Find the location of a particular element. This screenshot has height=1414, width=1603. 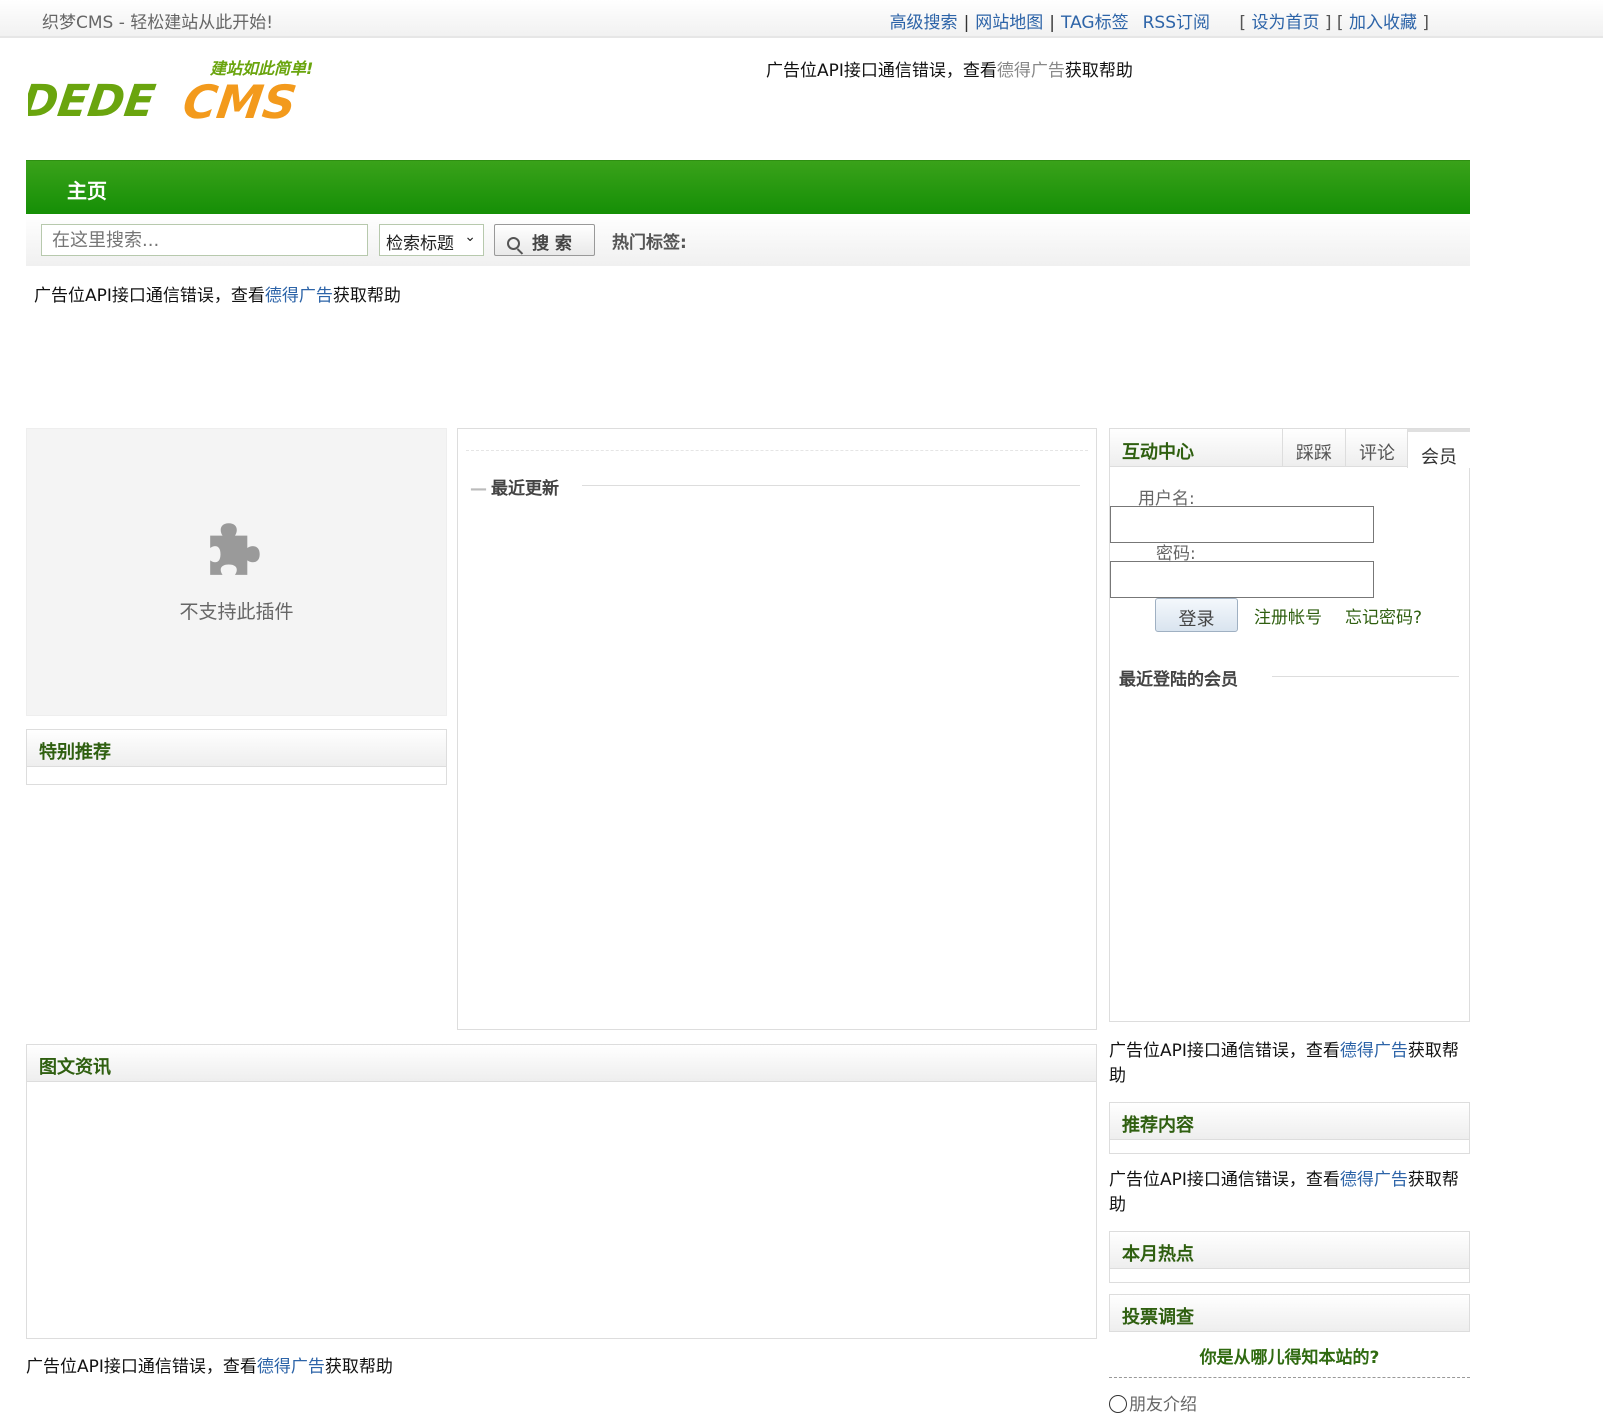

vote-option: 朋友介绍 is located at coordinates (1153, 1402).